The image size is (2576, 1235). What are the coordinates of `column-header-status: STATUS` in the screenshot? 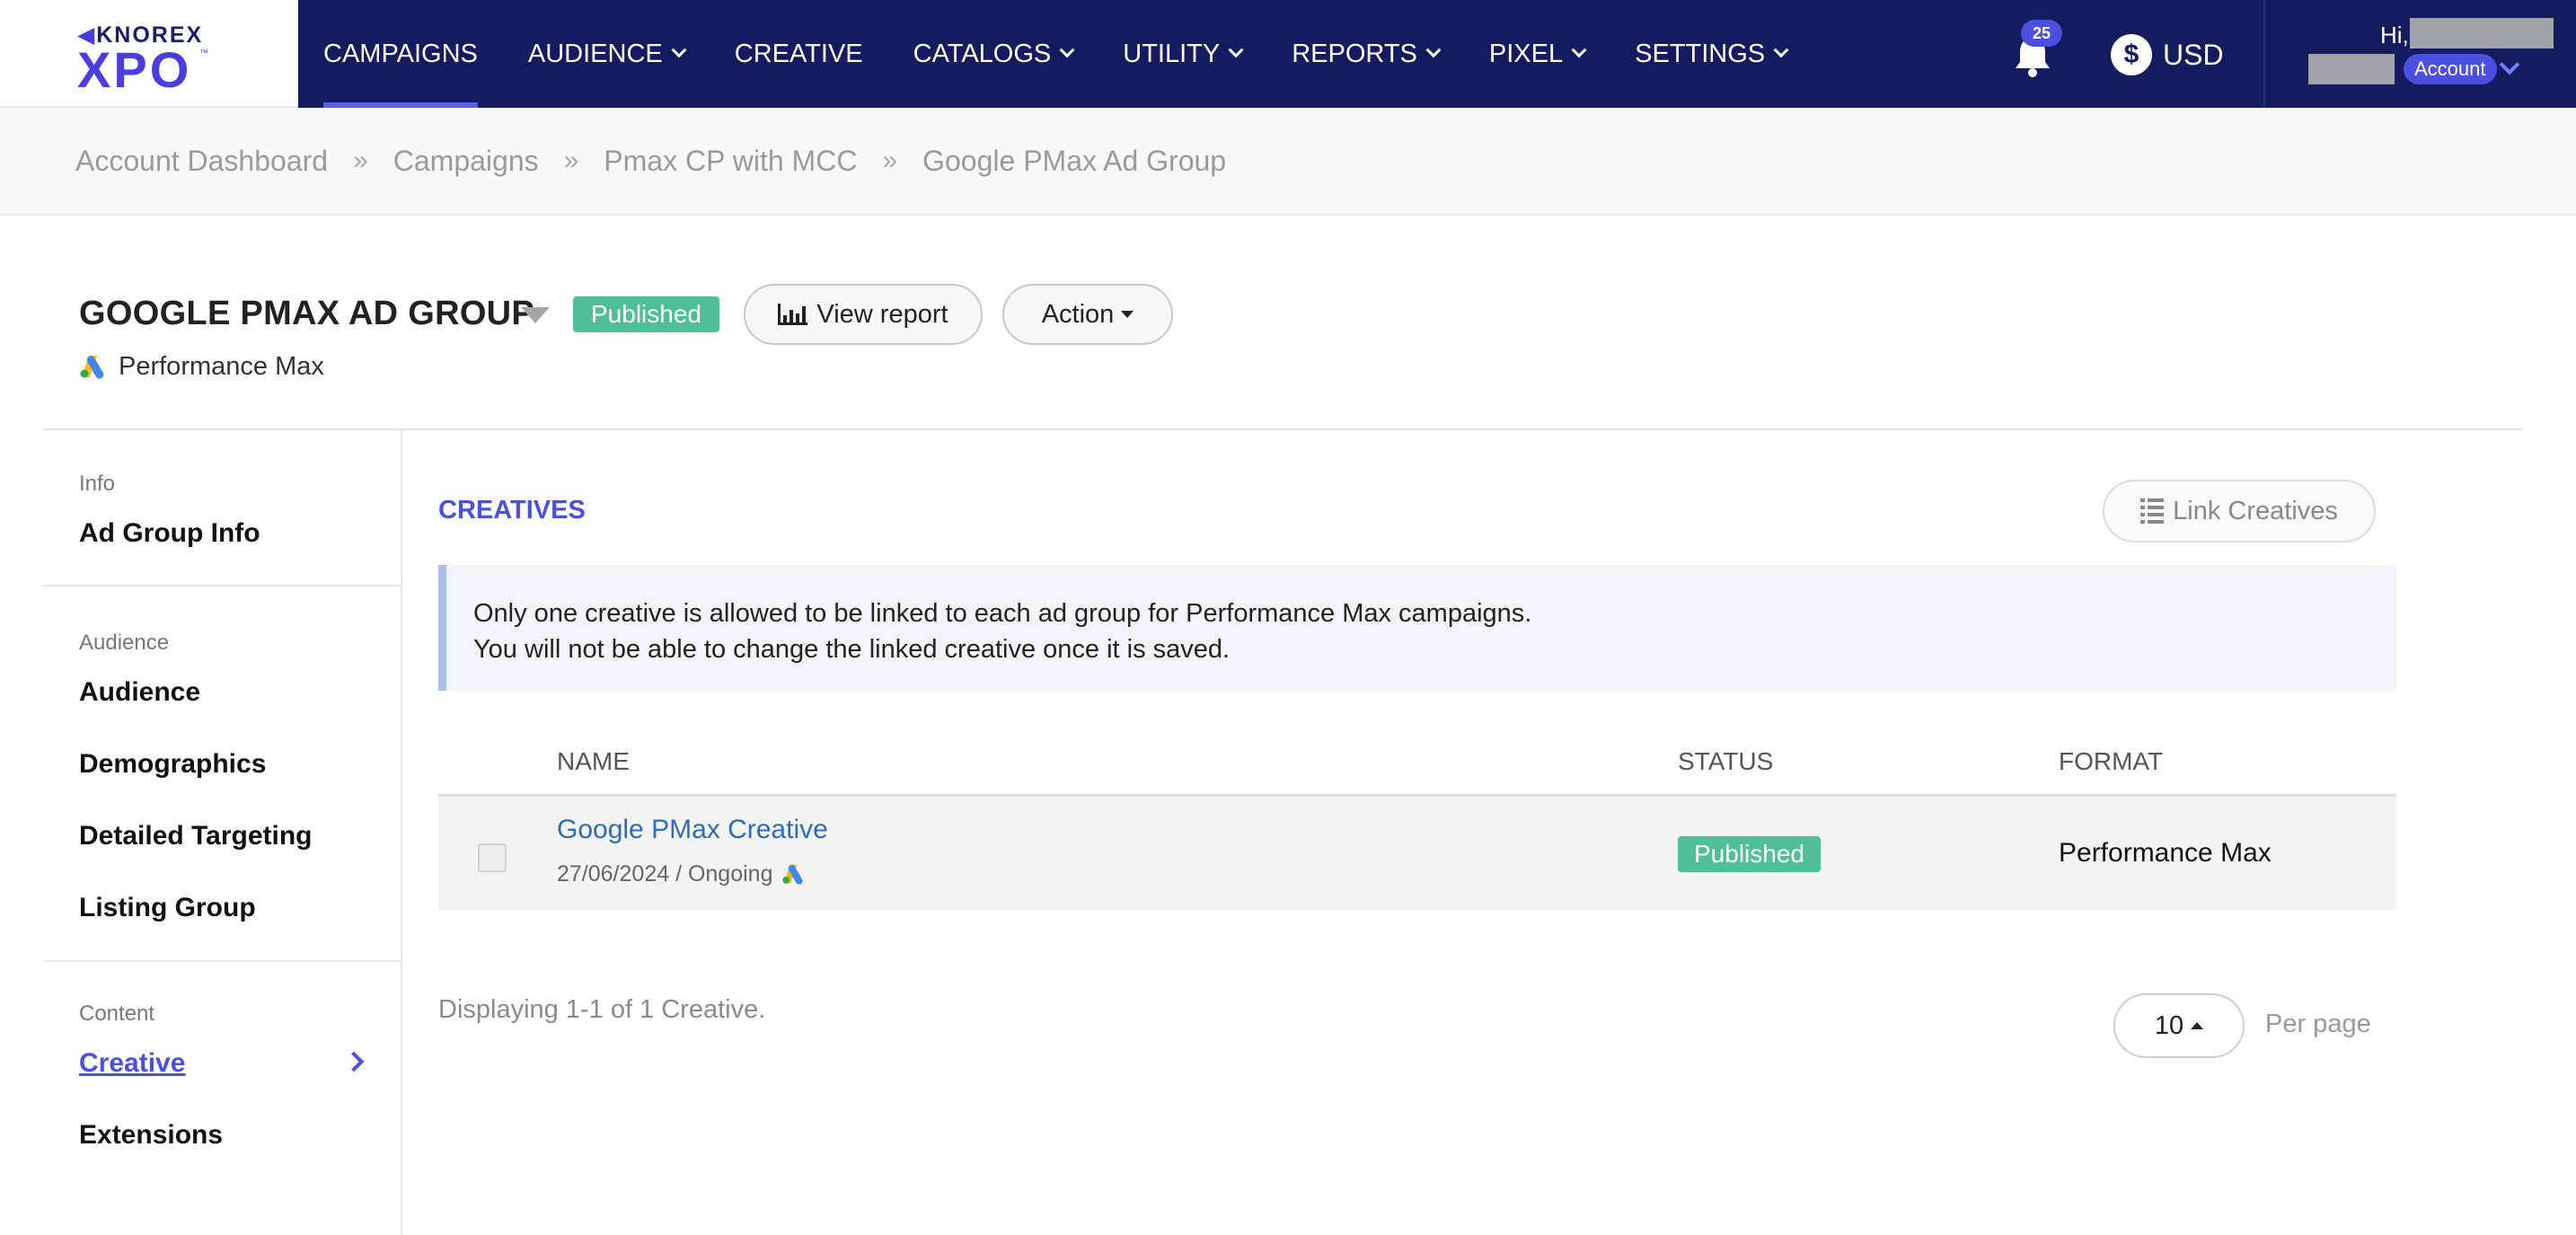 It's located at (1725, 761).